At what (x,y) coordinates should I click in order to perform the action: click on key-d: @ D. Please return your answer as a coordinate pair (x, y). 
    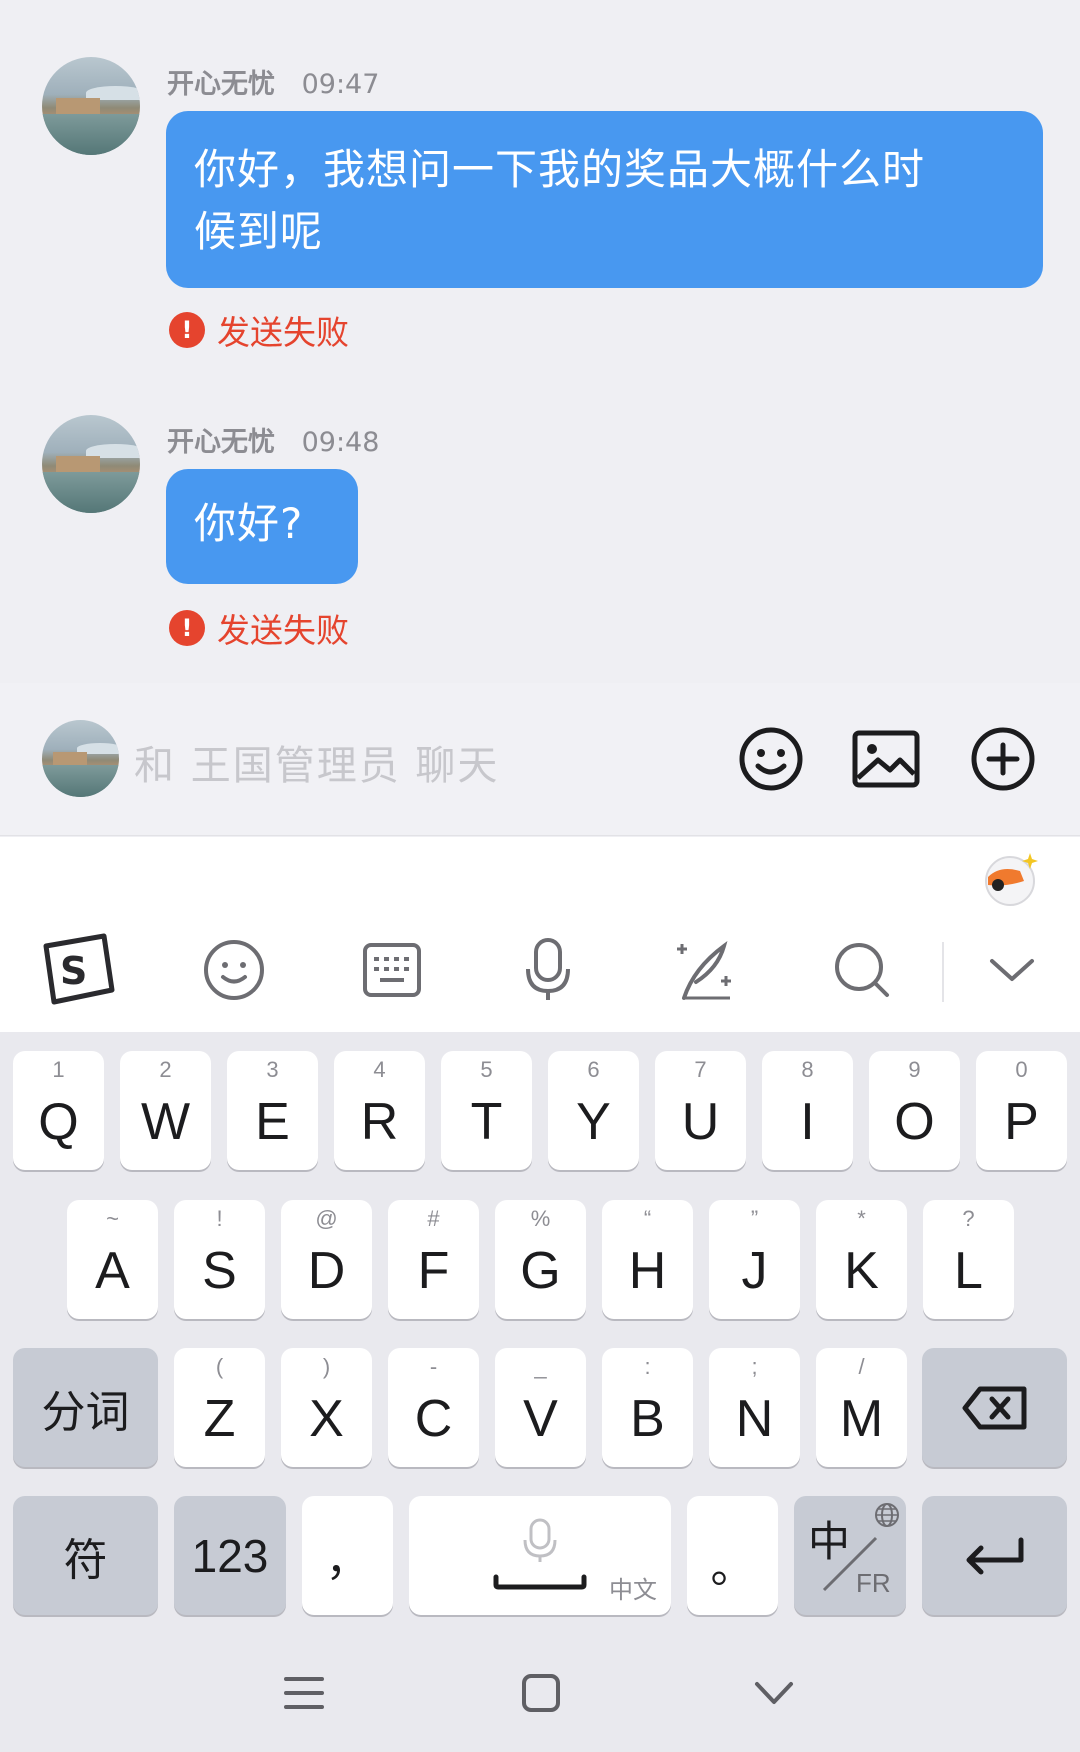
    Looking at the image, I should click on (326, 1259).